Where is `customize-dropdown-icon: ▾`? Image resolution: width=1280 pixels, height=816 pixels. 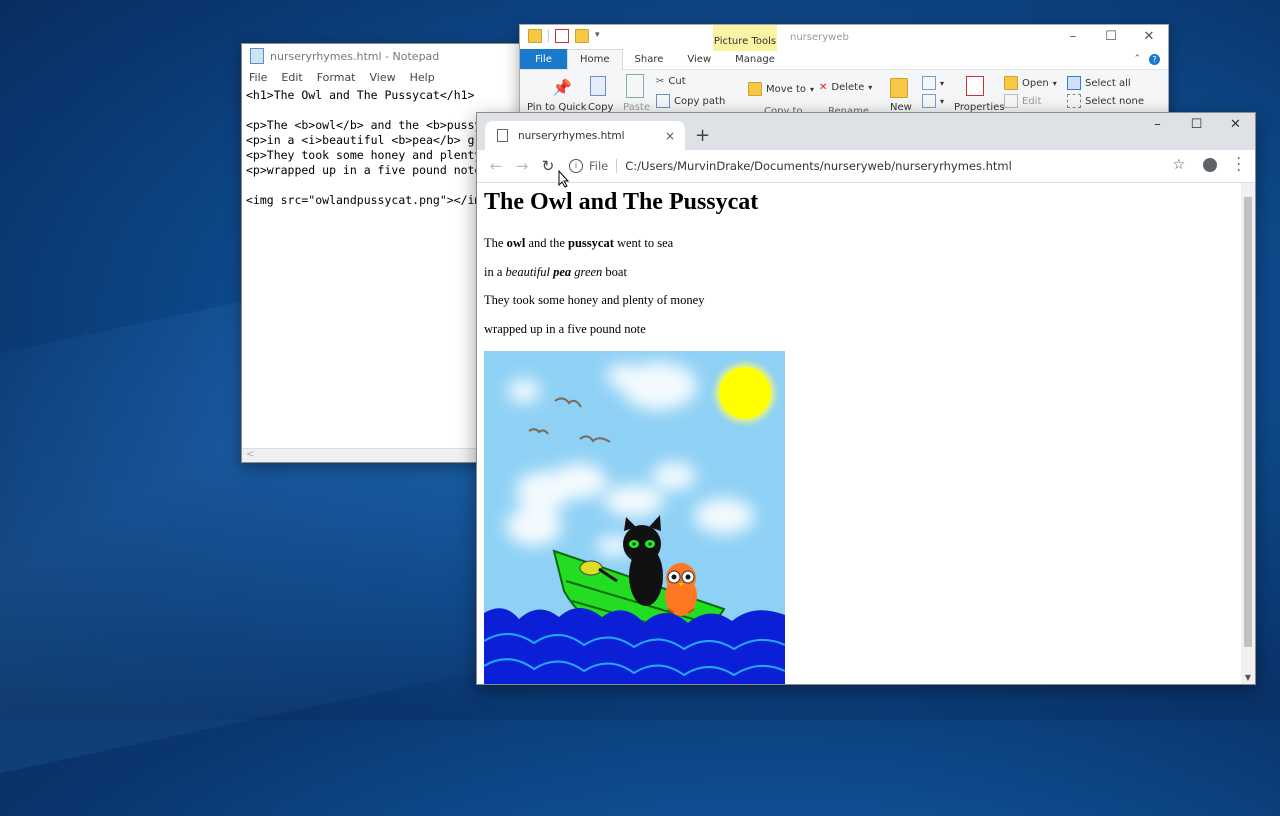 customize-dropdown-icon: ▾ is located at coordinates (597, 36).